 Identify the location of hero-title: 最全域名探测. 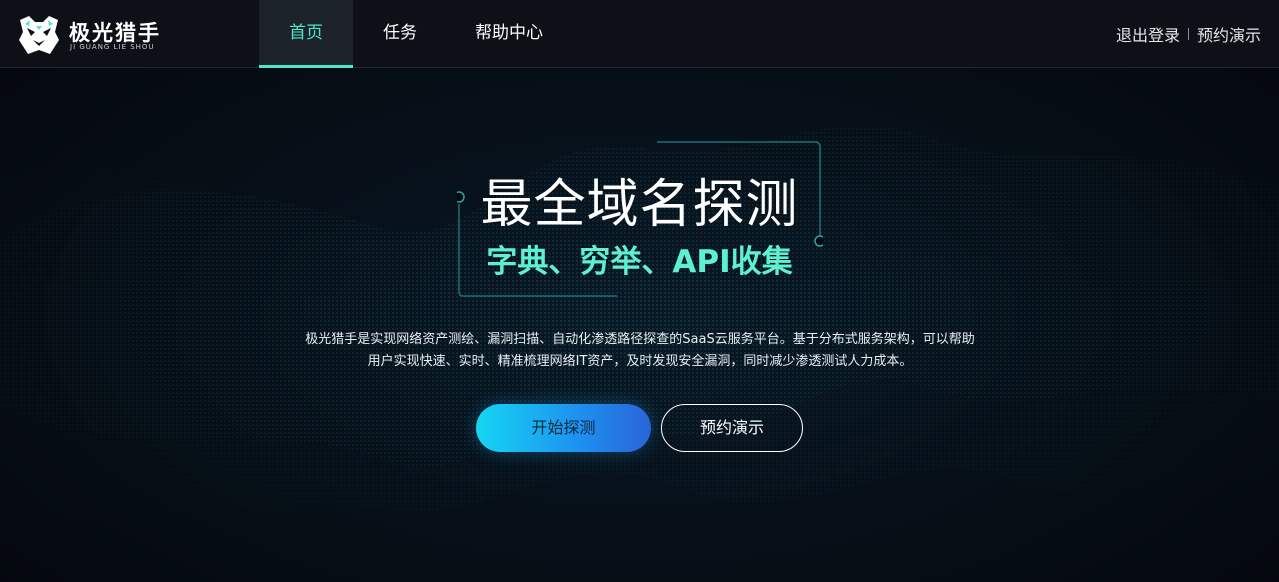
(639, 205).